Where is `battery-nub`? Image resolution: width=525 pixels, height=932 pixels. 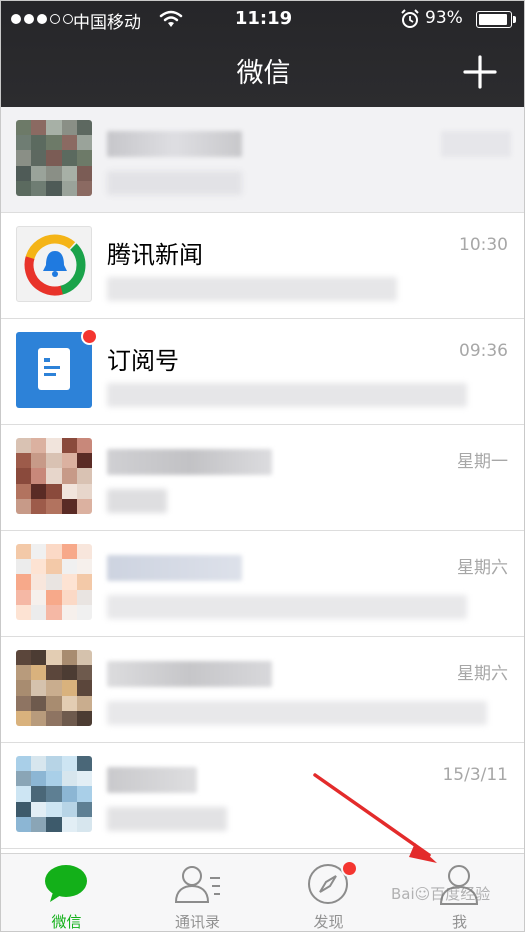
battery-nub is located at coordinates (514, 19).